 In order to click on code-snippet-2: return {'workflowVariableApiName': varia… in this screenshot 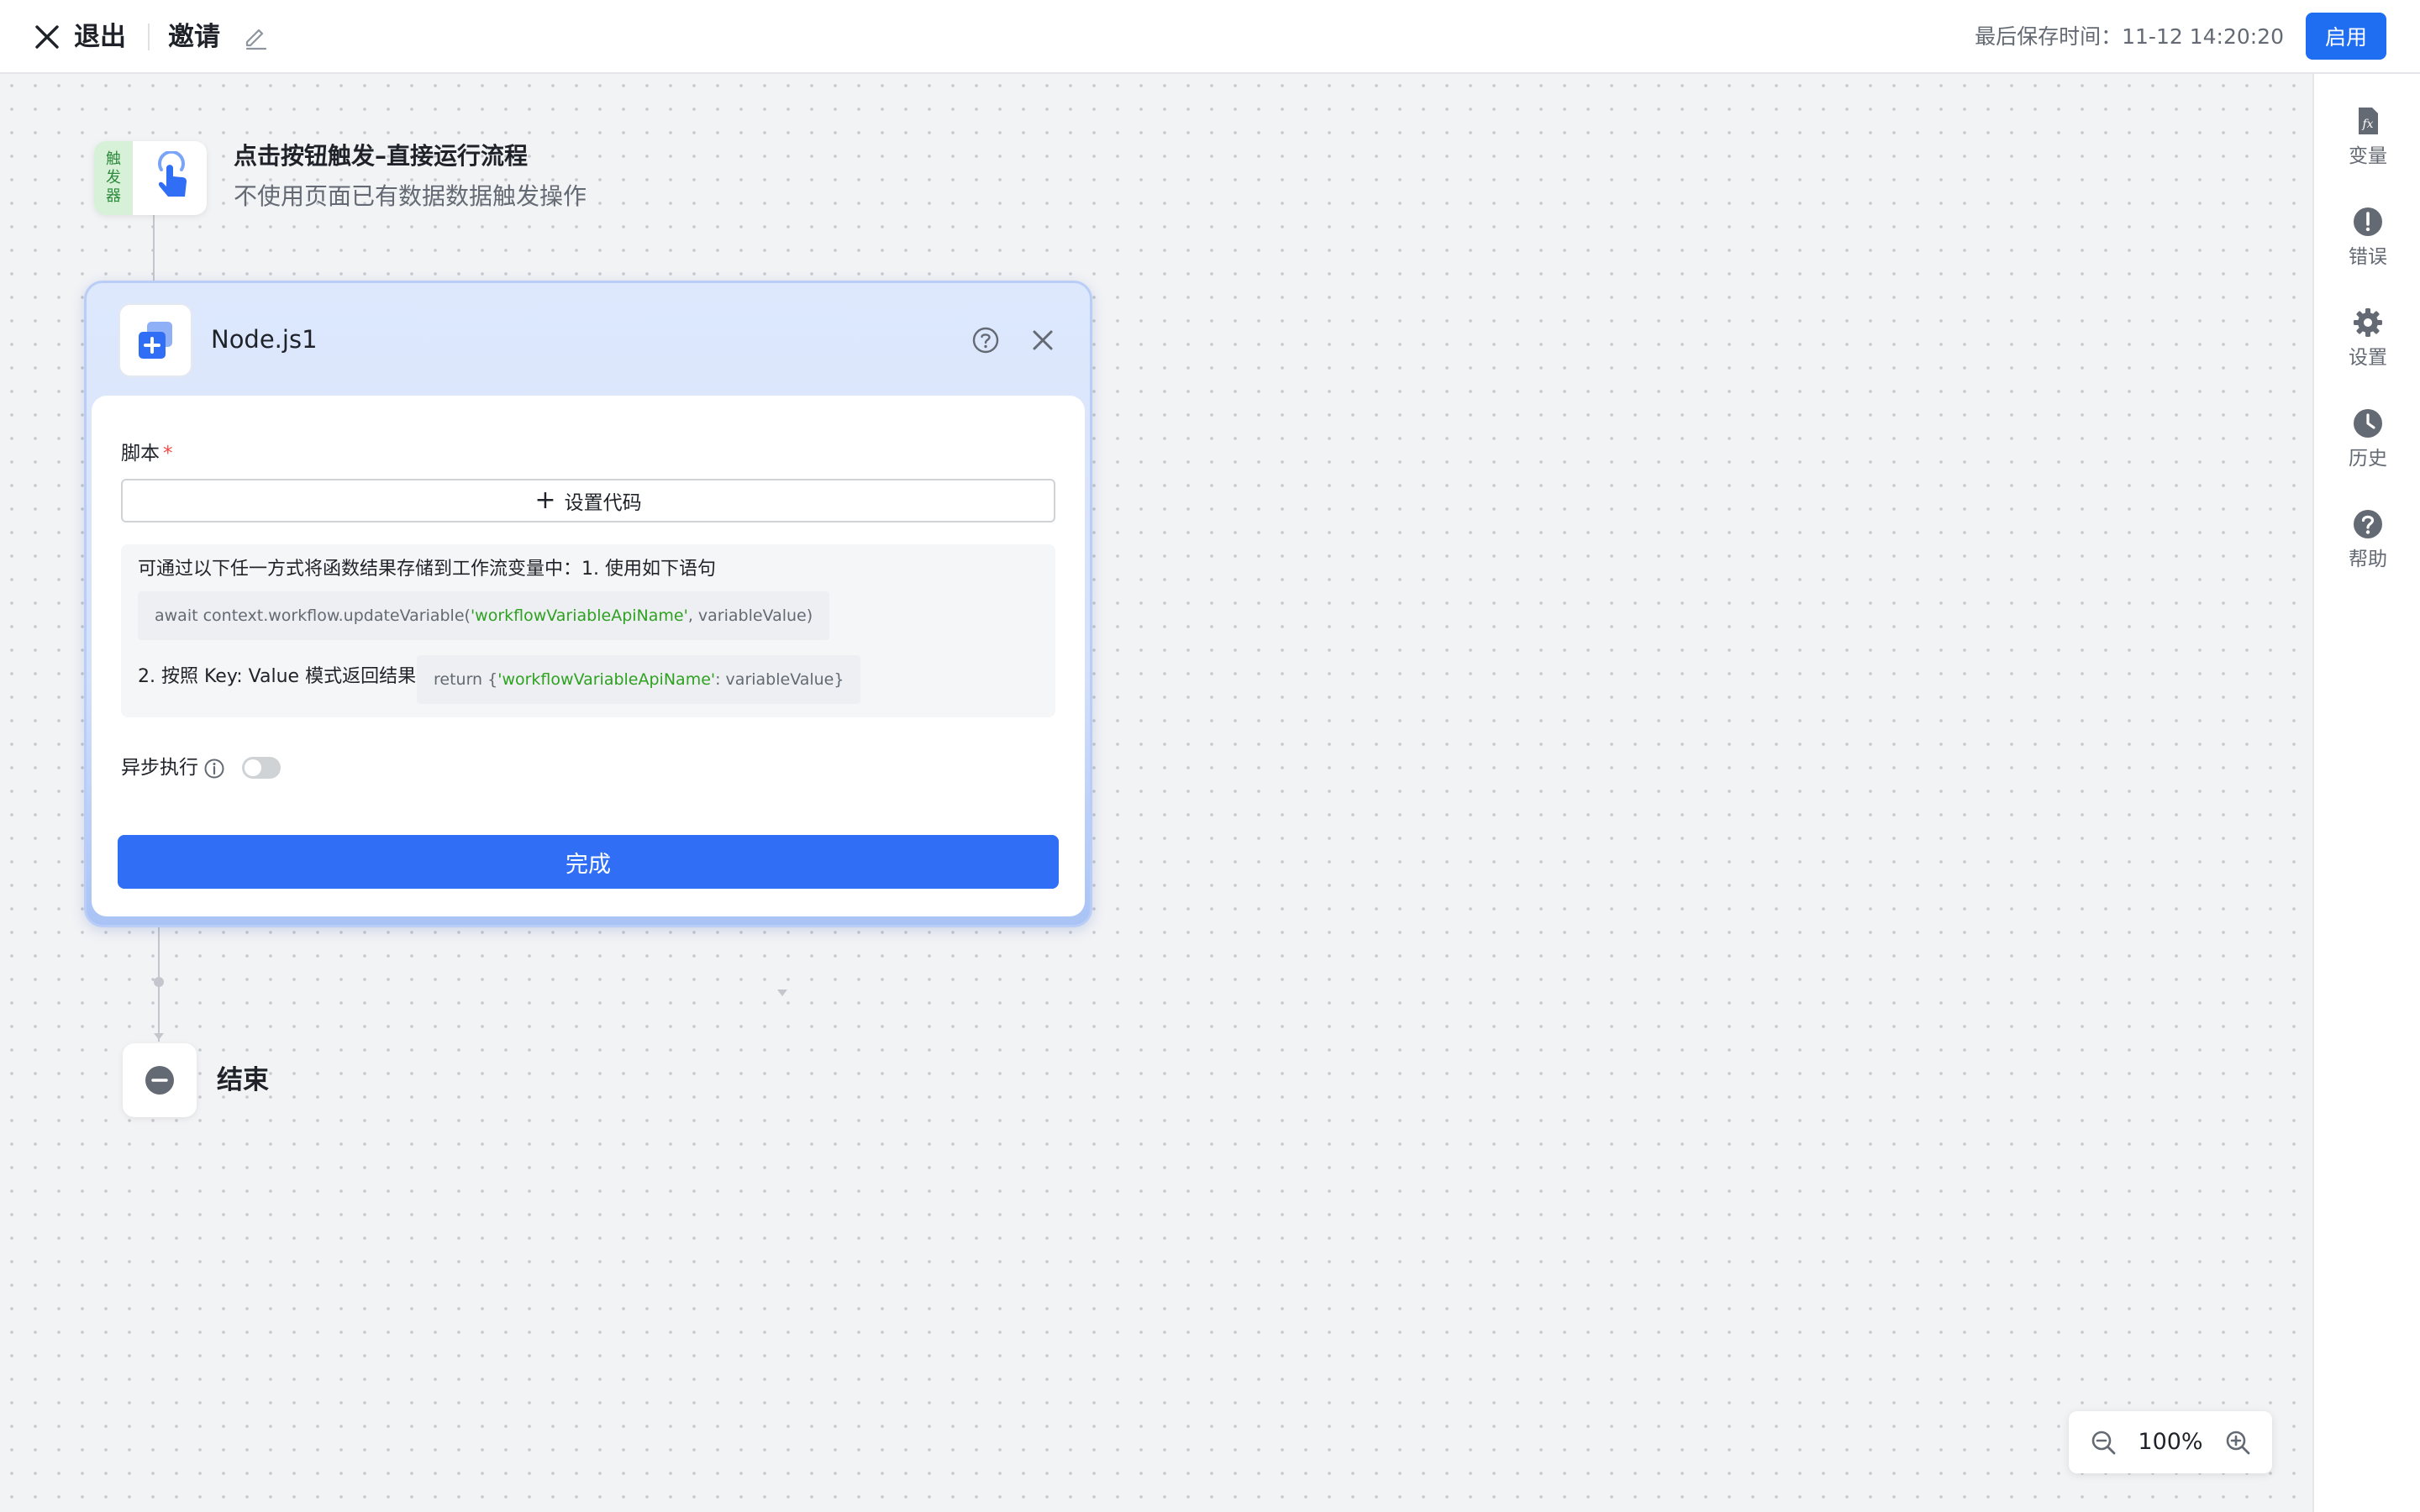, I will do `click(639, 679)`.